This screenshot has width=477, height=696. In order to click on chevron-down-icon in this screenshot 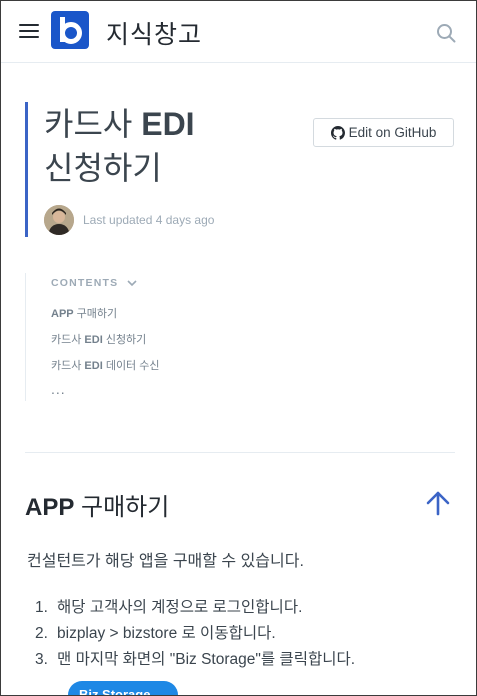, I will do `click(132, 282)`.